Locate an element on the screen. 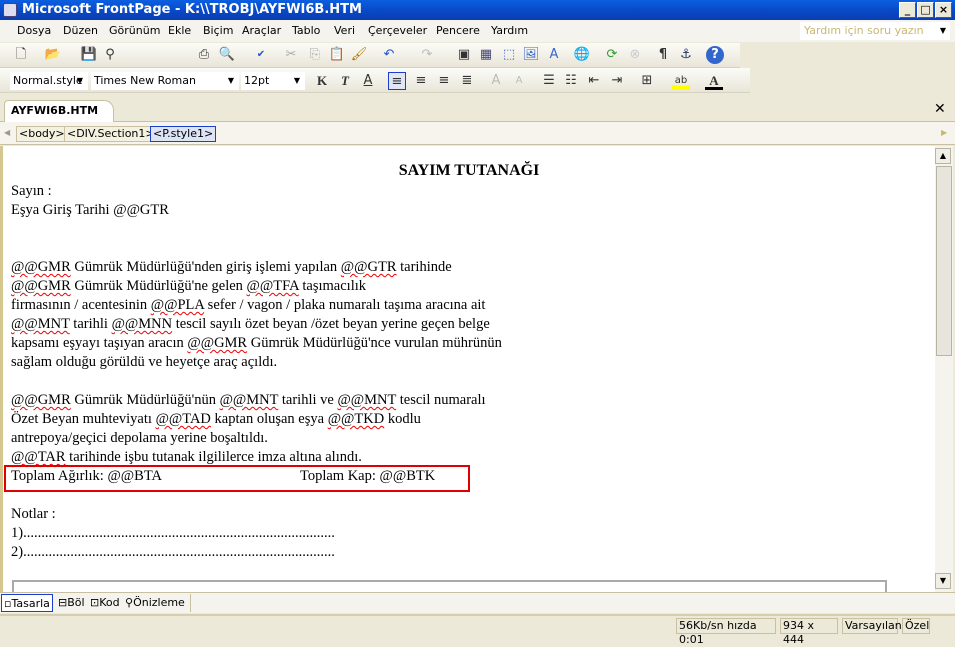 This screenshot has height=647, width=955. cut-icon: ✂ is located at coordinates (291, 55).